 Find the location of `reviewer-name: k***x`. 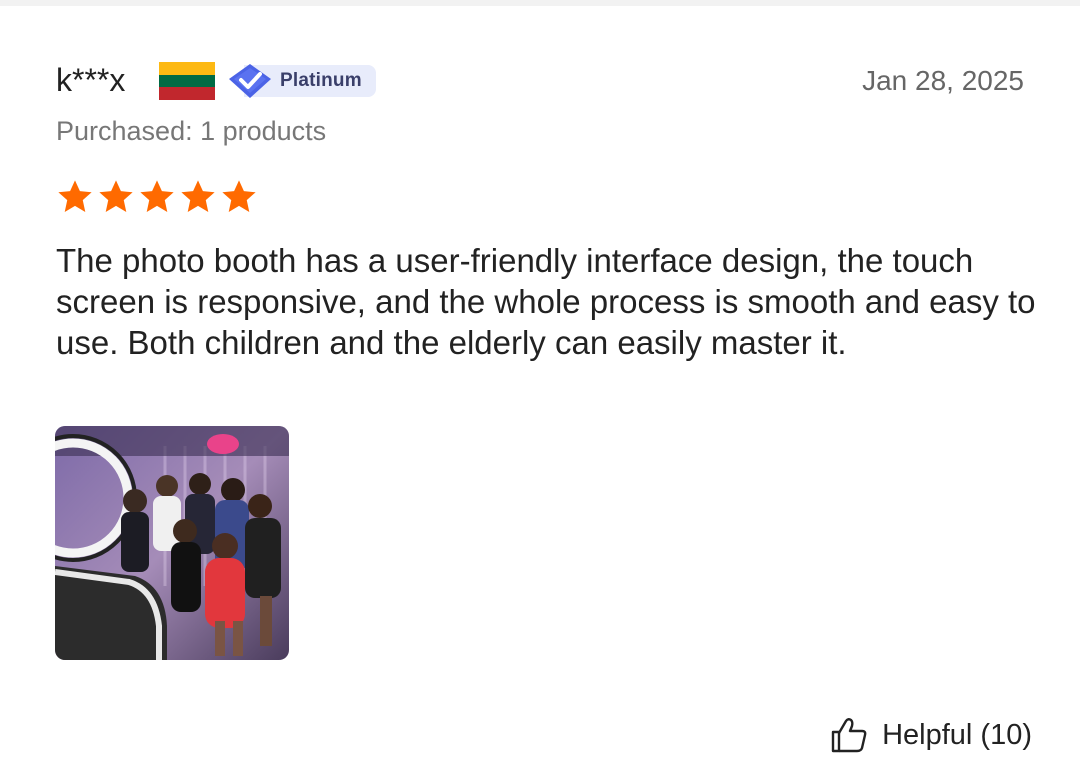

reviewer-name: k***x is located at coordinates (91, 80).